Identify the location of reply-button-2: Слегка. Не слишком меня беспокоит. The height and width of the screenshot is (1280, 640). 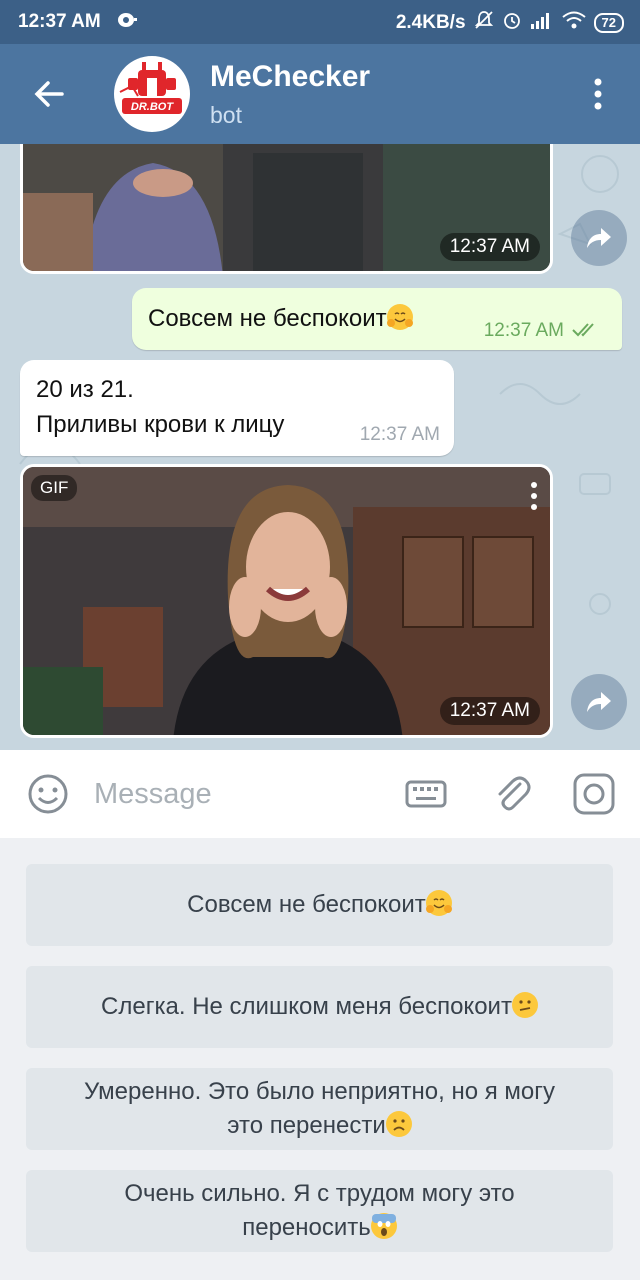
(319, 1007).